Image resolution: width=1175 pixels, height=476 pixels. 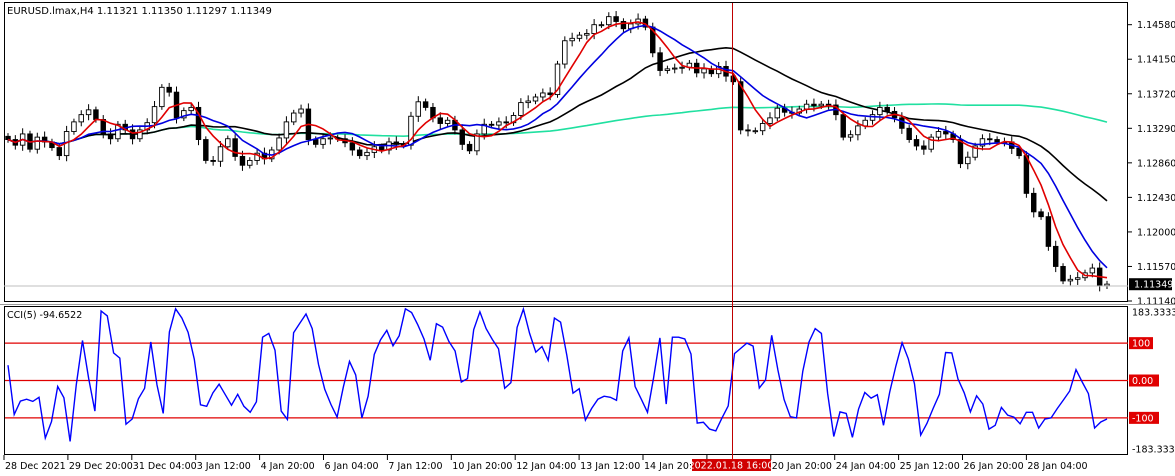 I want to click on time-tick-label: 31 Dec 04:00, so click(x=165, y=466).